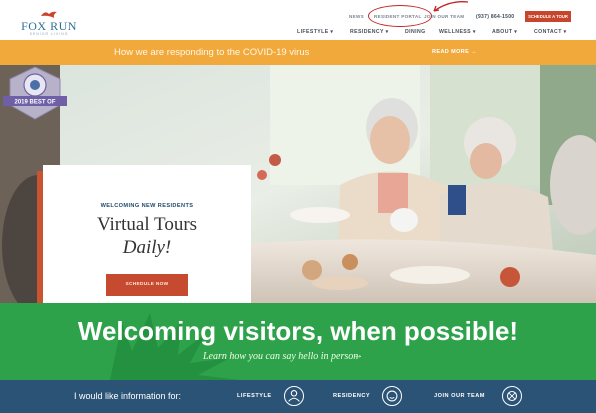  I want to click on person-icon, so click(294, 396).